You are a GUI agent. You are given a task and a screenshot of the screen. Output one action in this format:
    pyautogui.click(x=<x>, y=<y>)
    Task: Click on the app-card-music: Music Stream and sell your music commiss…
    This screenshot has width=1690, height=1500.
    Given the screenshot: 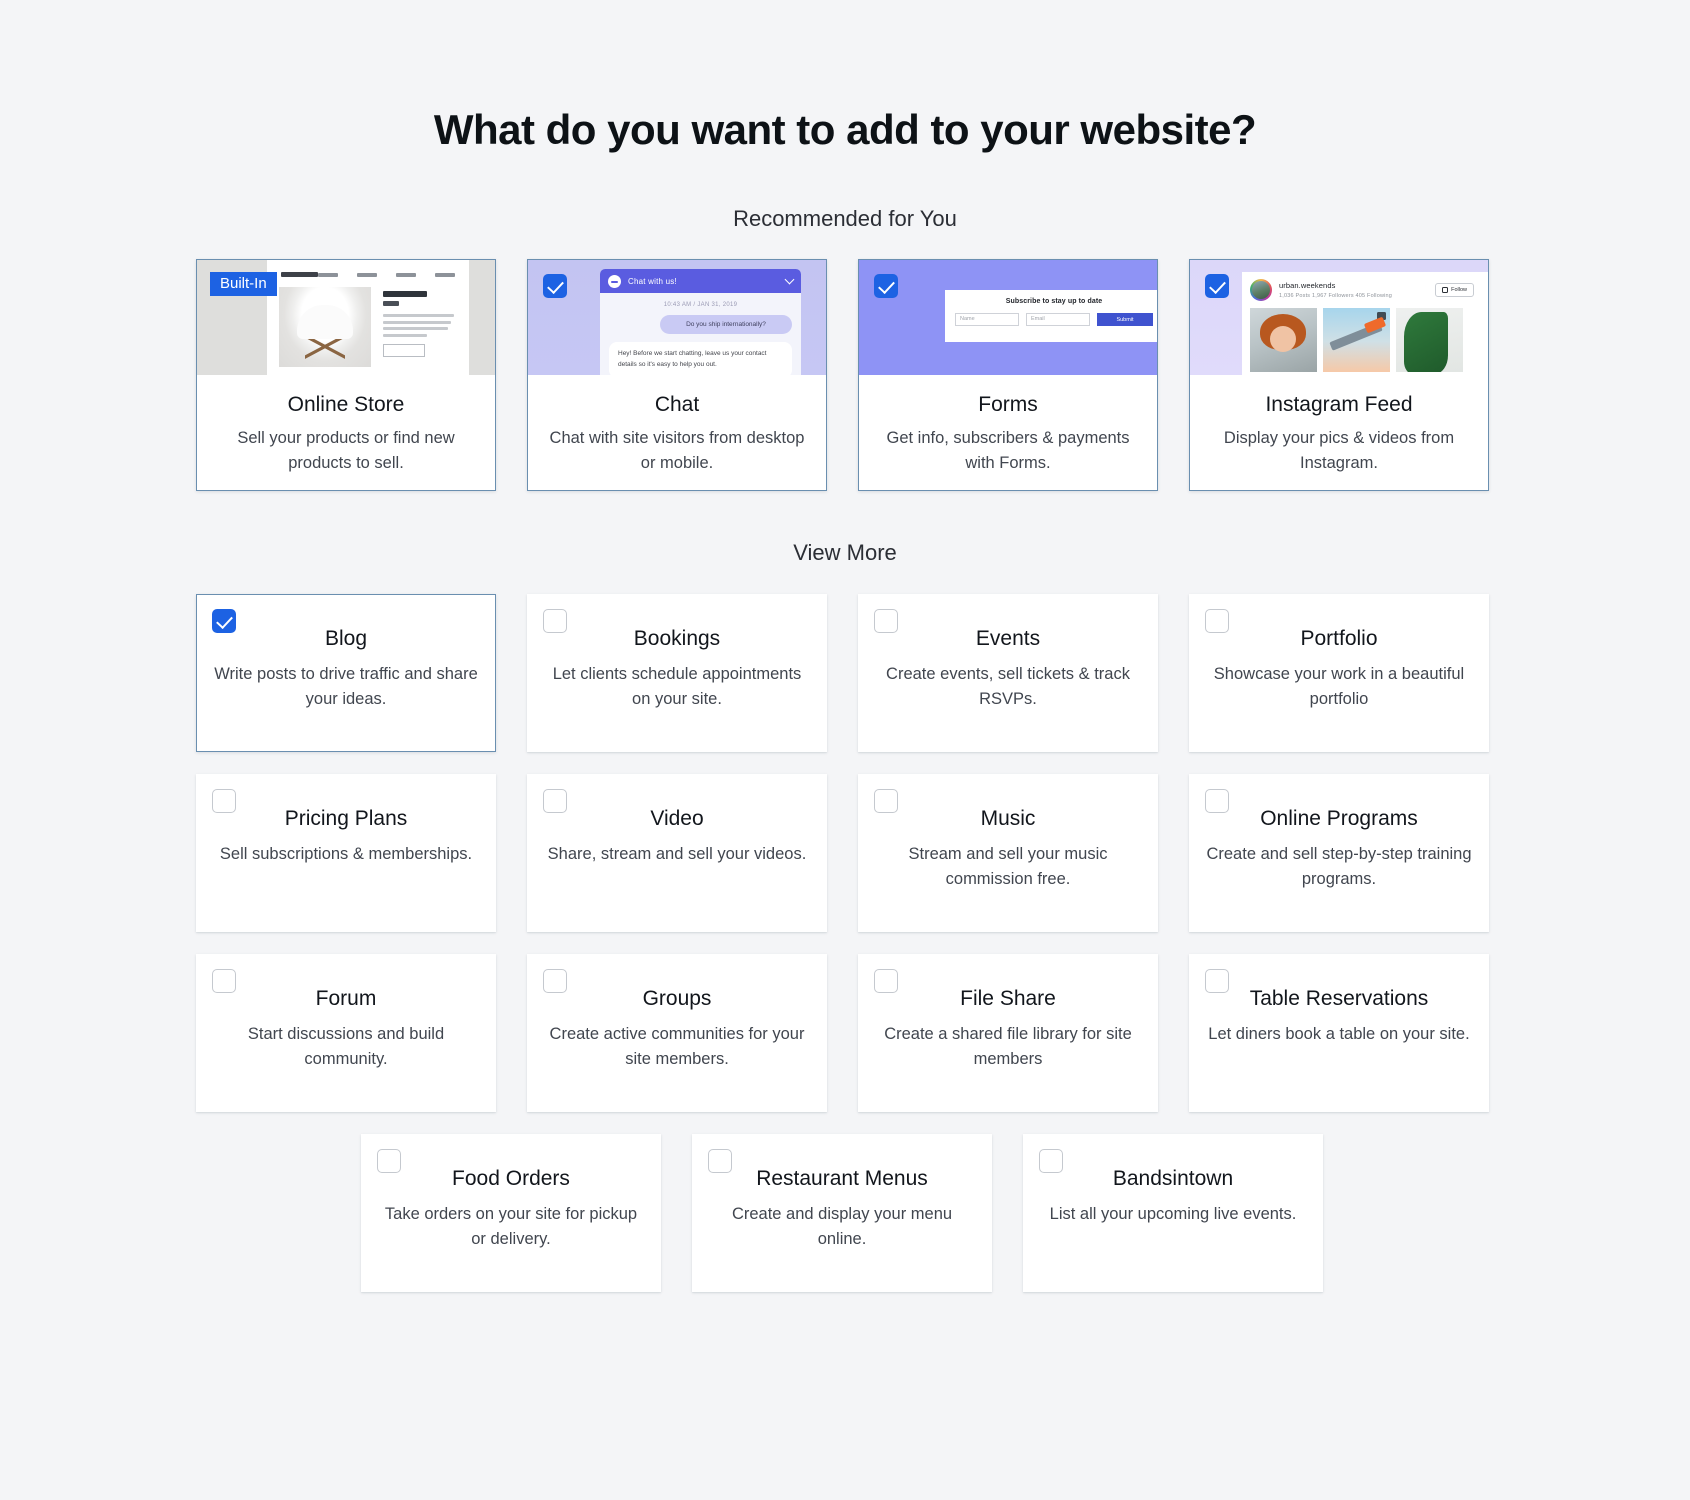 What is the action you would take?
    pyautogui.click(x=1008, y=853)
    